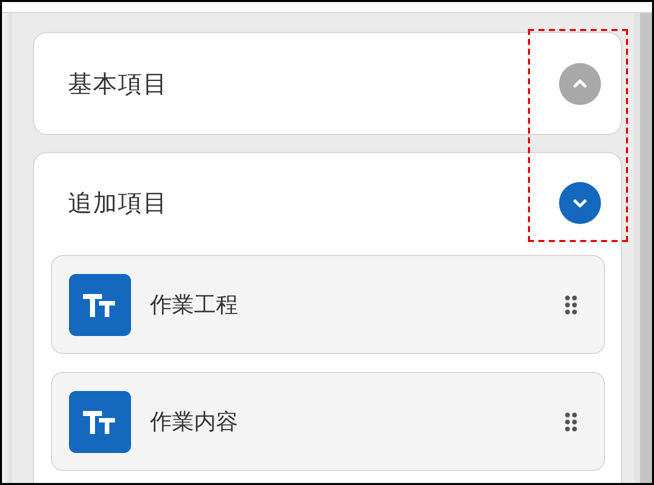 The height and width of the screenshot is (485, 654). Describe the element at coordinates (194, 306) in the screenshot. I see `field-label: 作業工程` at that location.